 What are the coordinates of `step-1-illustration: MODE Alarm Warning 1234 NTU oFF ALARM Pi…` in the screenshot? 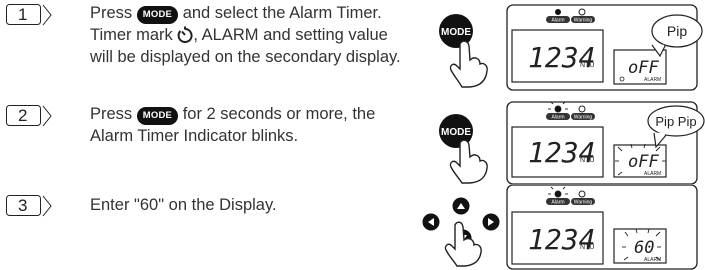 It's located at (571, 47).